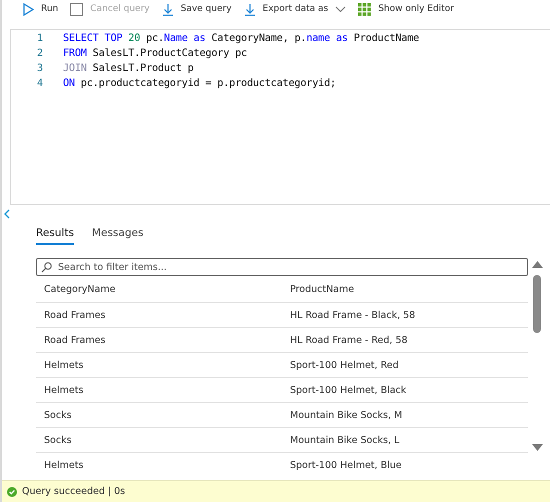 The width and height of the screenshot is (550, 502). Describe the element at coordinates (295, 9) in the screenshot. I see `toolbar-button: Export data as` at that location.